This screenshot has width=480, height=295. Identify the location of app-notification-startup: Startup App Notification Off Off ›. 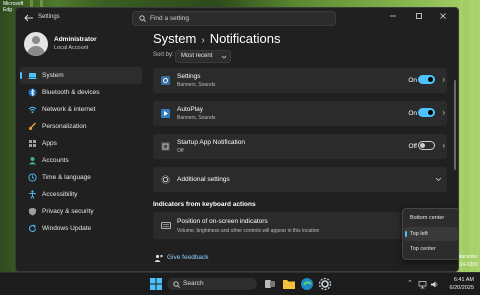
(300, 146).